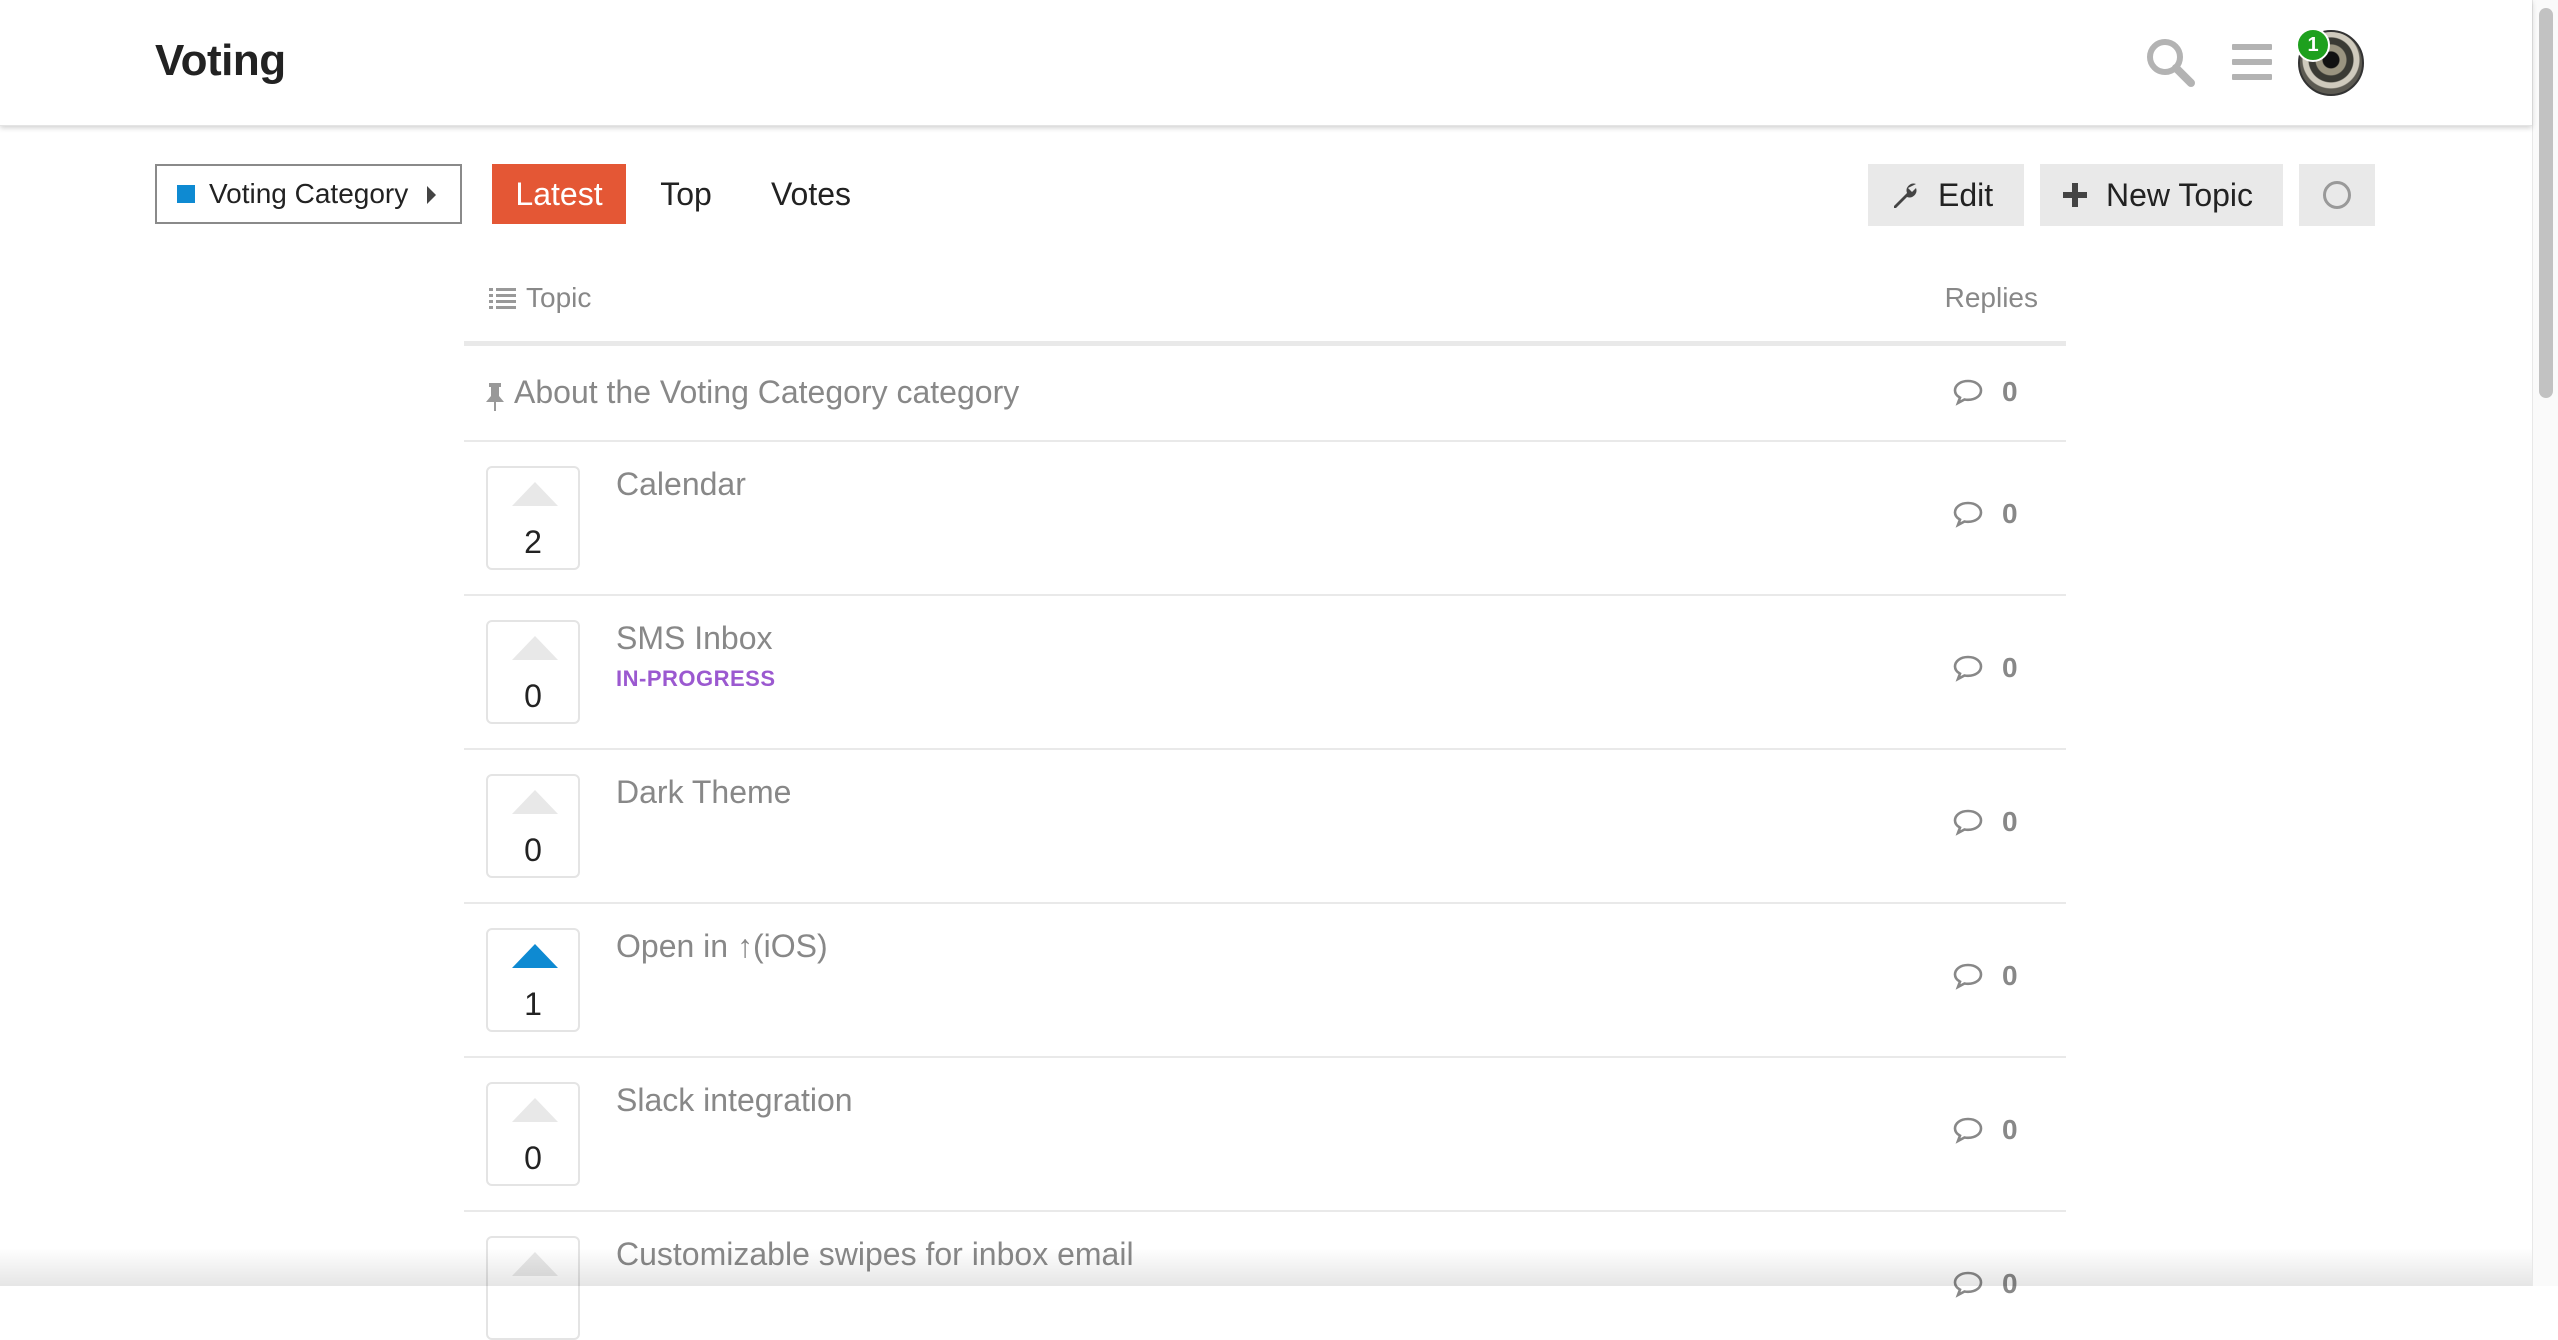 This screenshot has height=1340, width=2558. What do you see at coordinates (1905, 195) in the screenshot?
I see `wrench-icon` at bounding box center [1905, 195].